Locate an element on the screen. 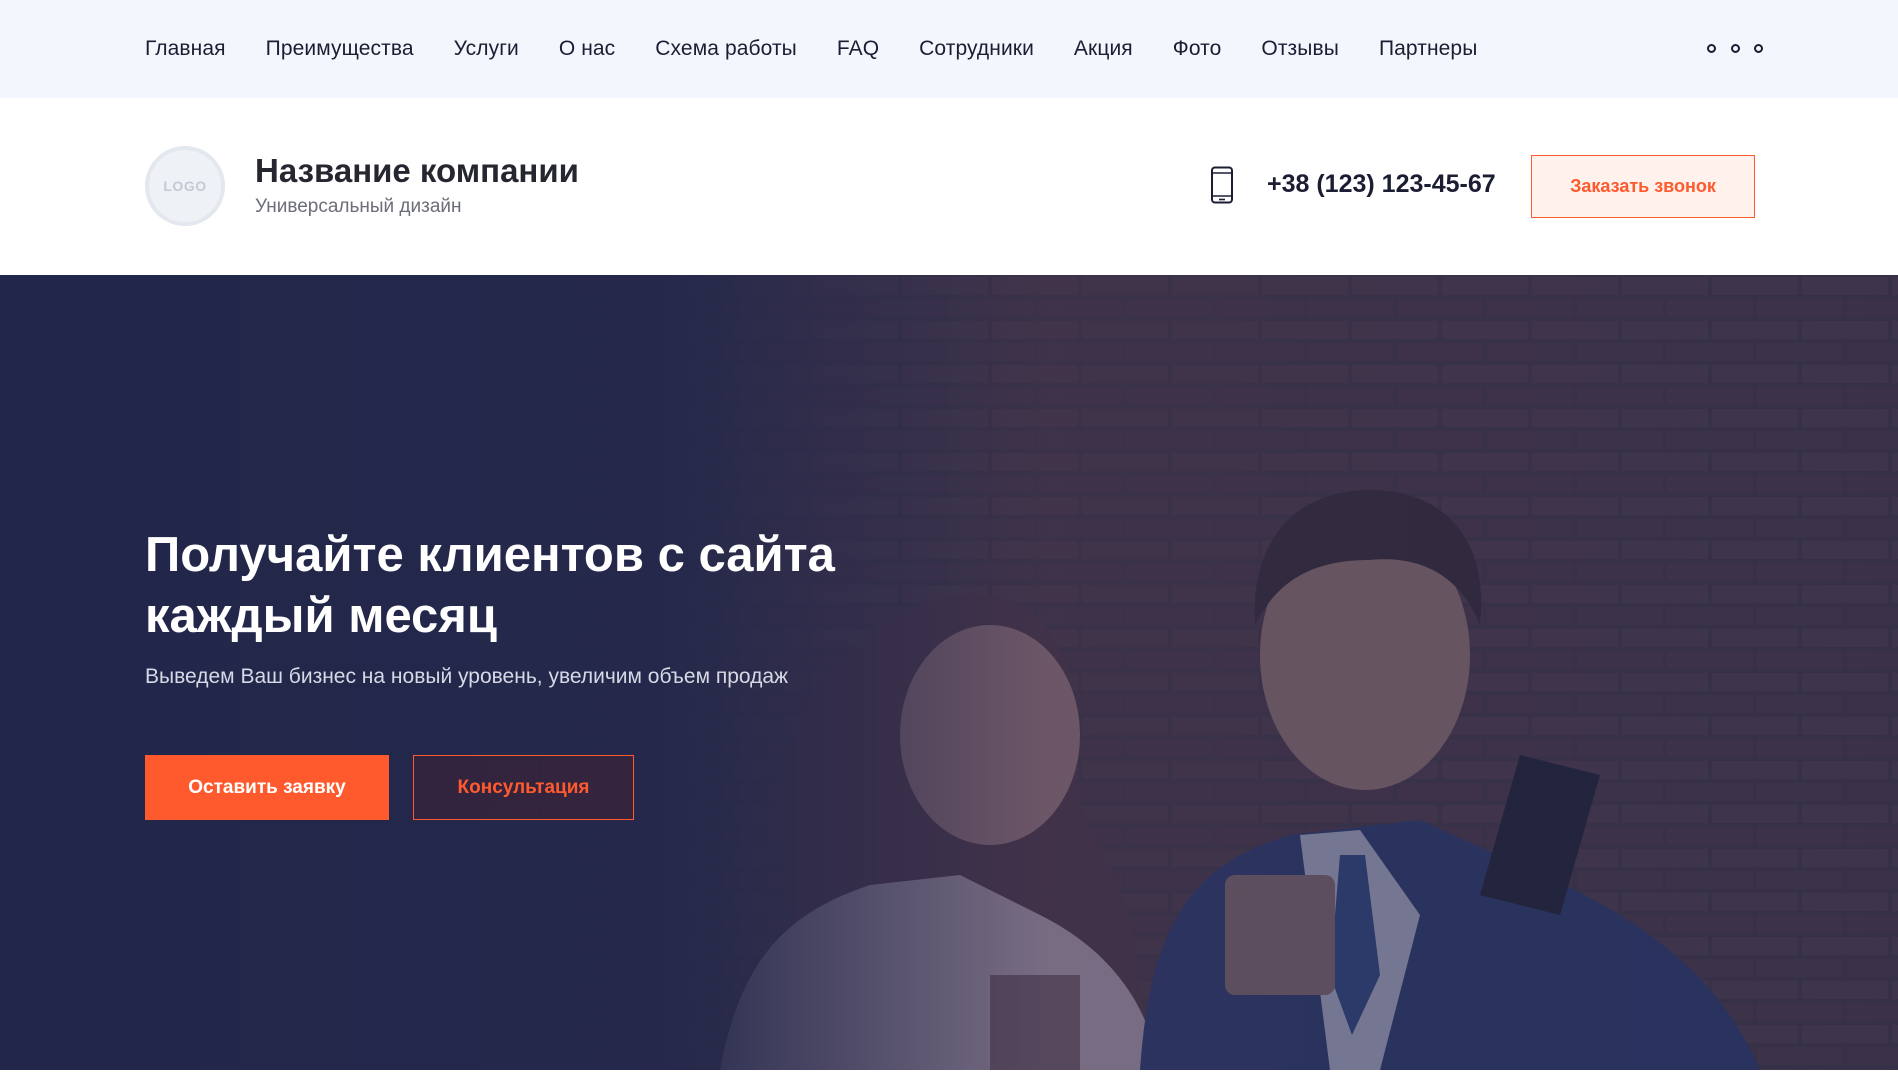 This screenshot has width=1898, height=1080. nav-item-faq: FAQ is located at coordinates (858, 49).